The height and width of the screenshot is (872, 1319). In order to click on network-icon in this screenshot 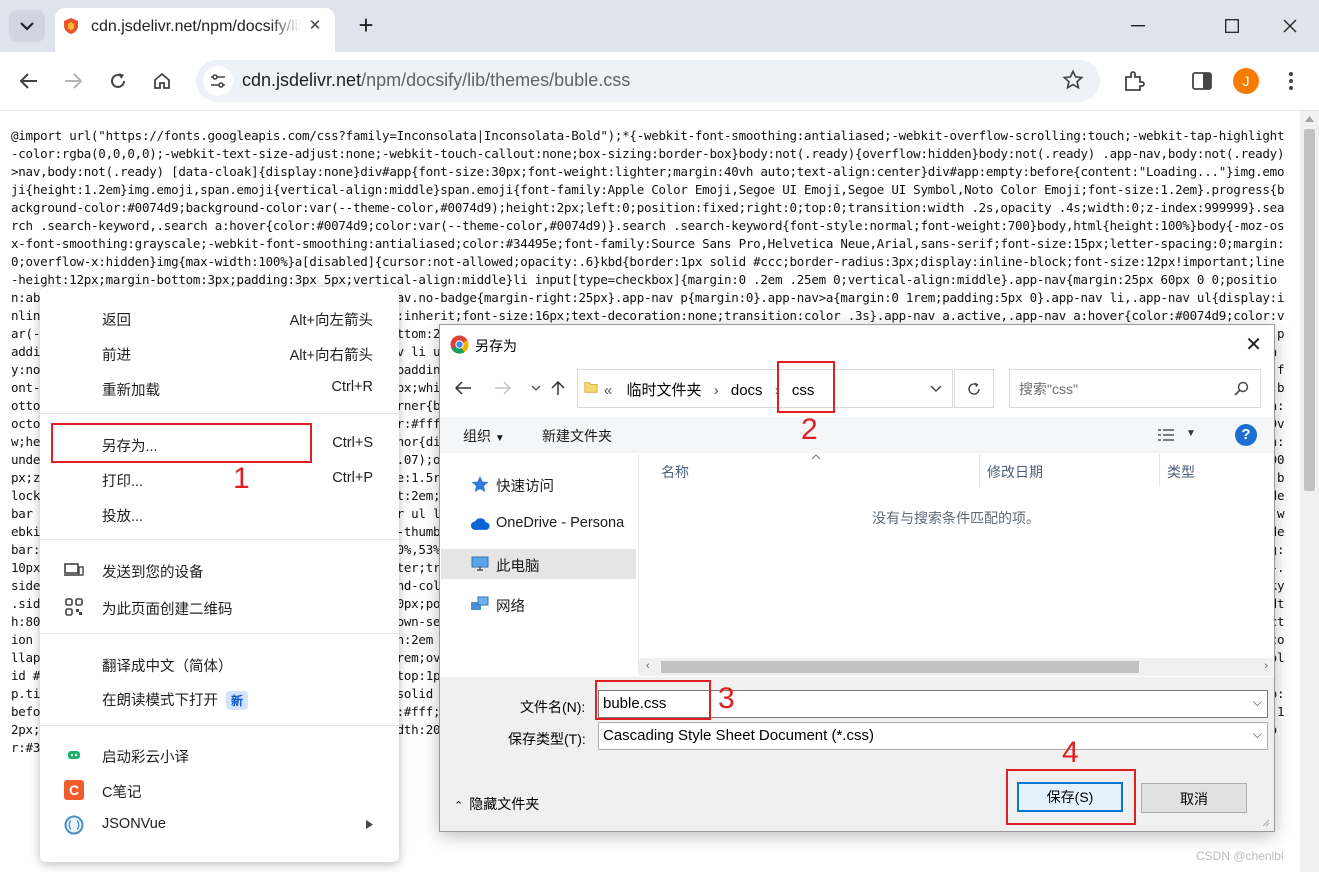, I will do `click(480, 603)`.